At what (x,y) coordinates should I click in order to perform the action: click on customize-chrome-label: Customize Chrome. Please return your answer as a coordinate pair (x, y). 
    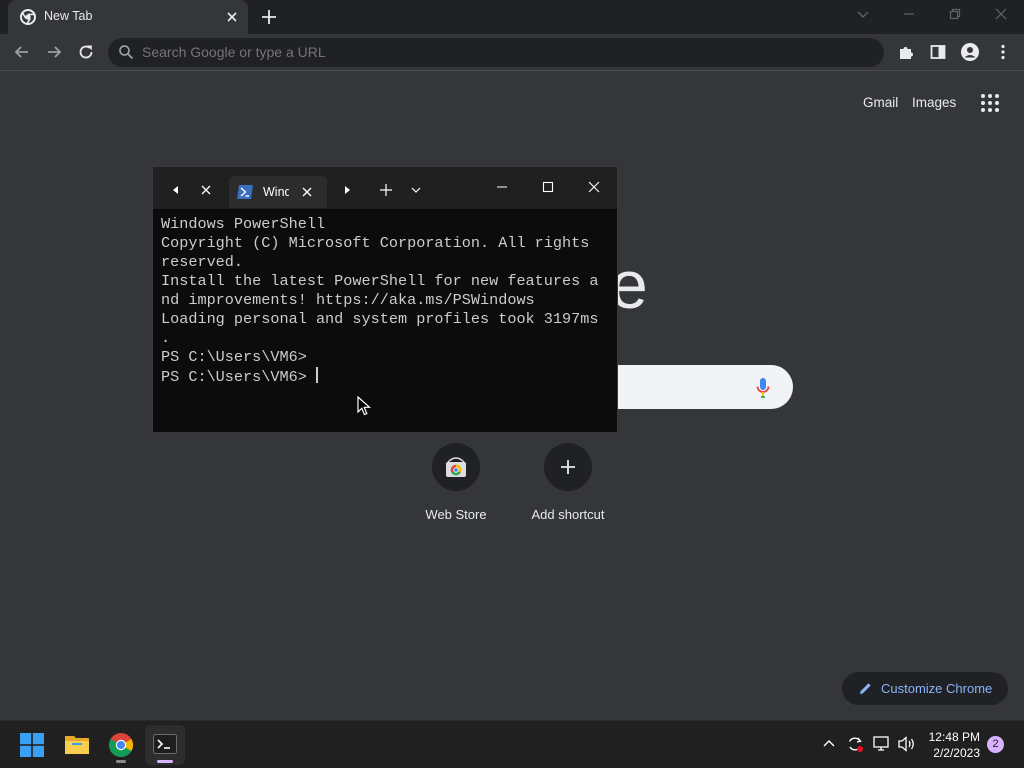
    Looking at the image, I should click on (937, 688).